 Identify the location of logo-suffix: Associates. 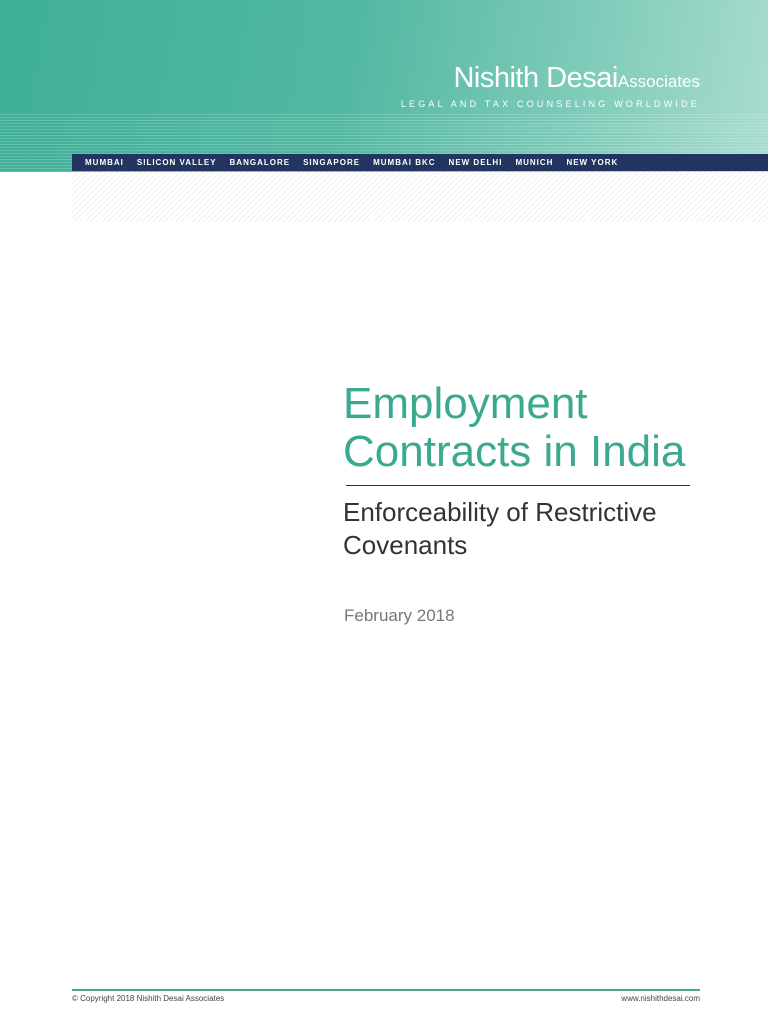
(658, 81).